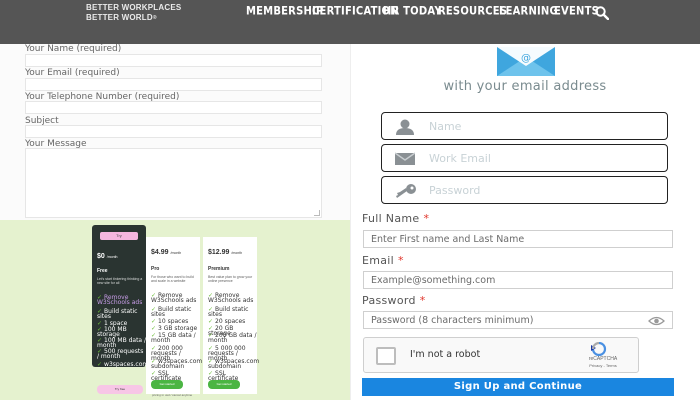 The height and width of the screenshot is (400, 700). What do you see at coordinates (386, 356) in the screenshot?
I see `not-a-robot-checkbox` at bounding box center [386, 356].